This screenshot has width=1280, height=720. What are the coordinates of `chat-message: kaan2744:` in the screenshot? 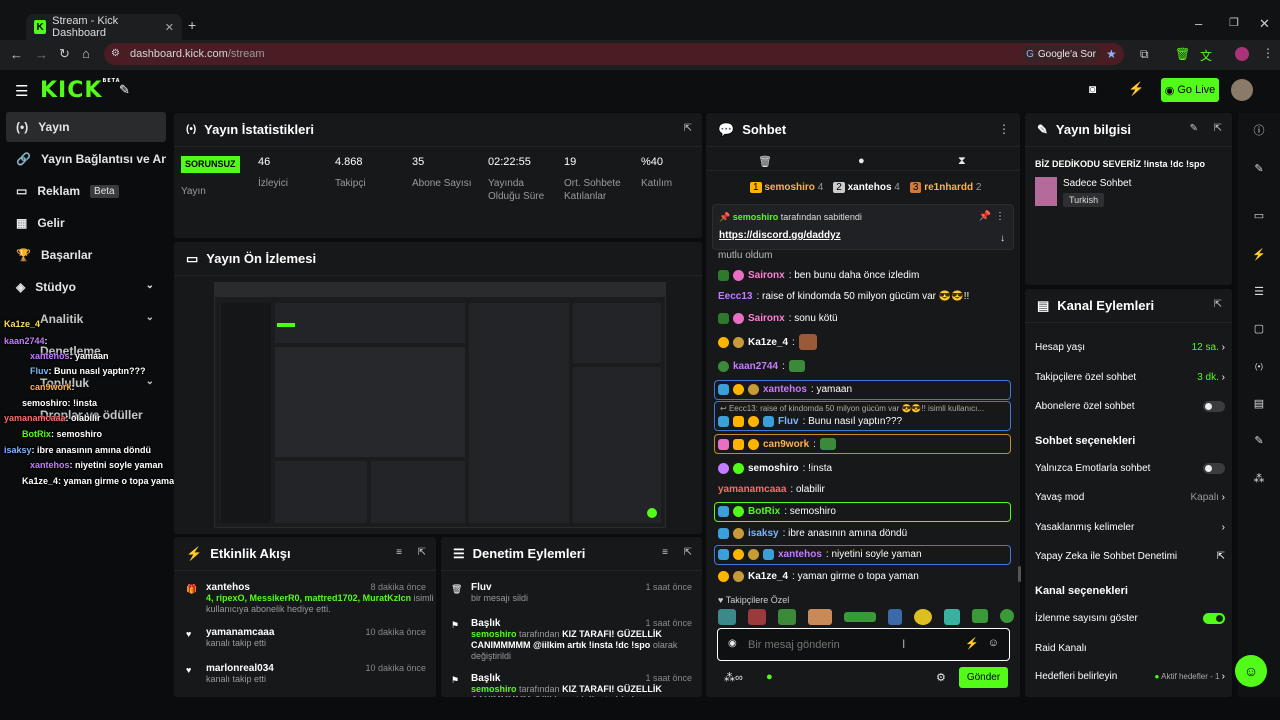 It's located at (761, 366).